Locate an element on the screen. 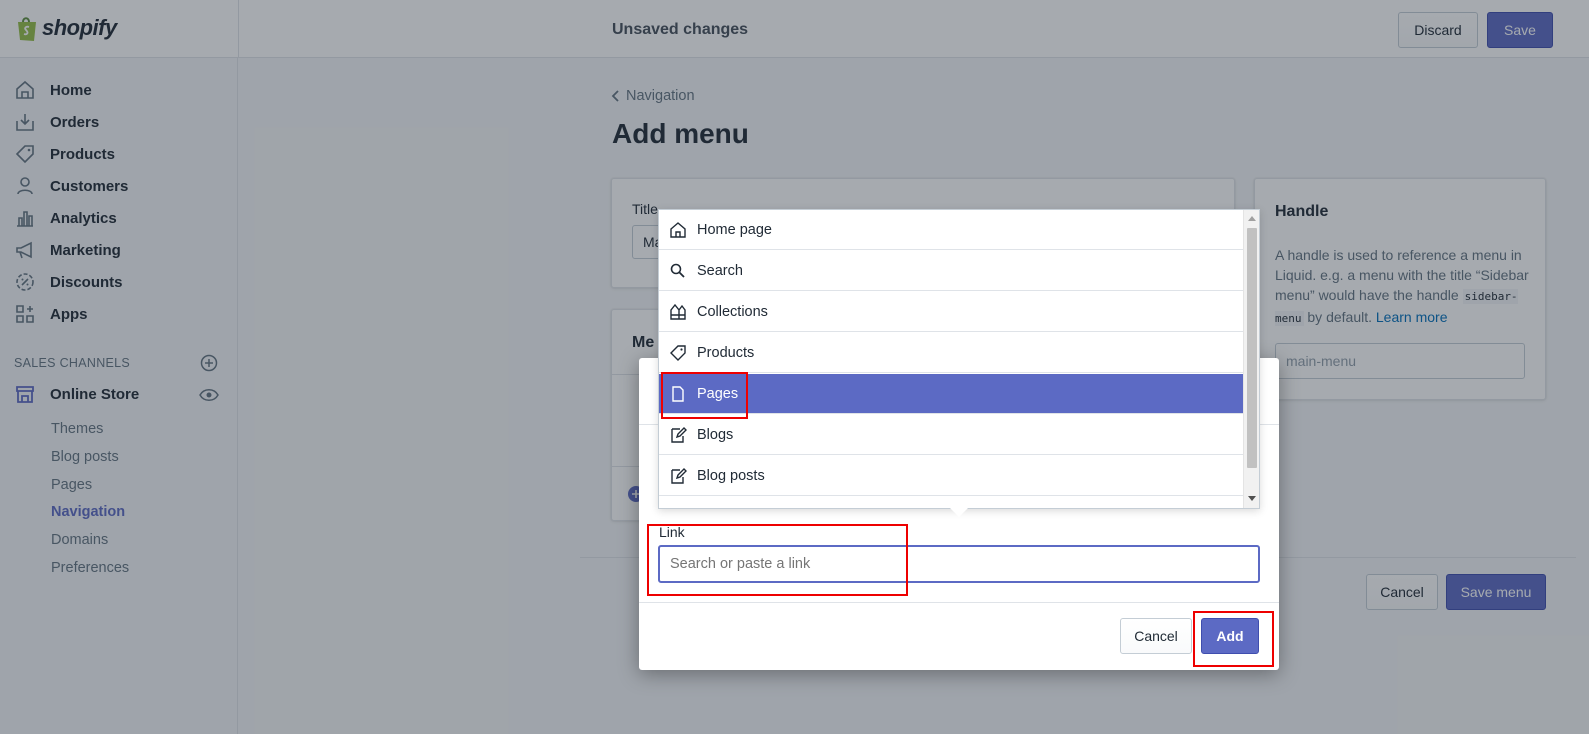 The width and height of the screenshot is (1589, 734). dropdown-item-label: Collections is located at coordinates (732, 311).